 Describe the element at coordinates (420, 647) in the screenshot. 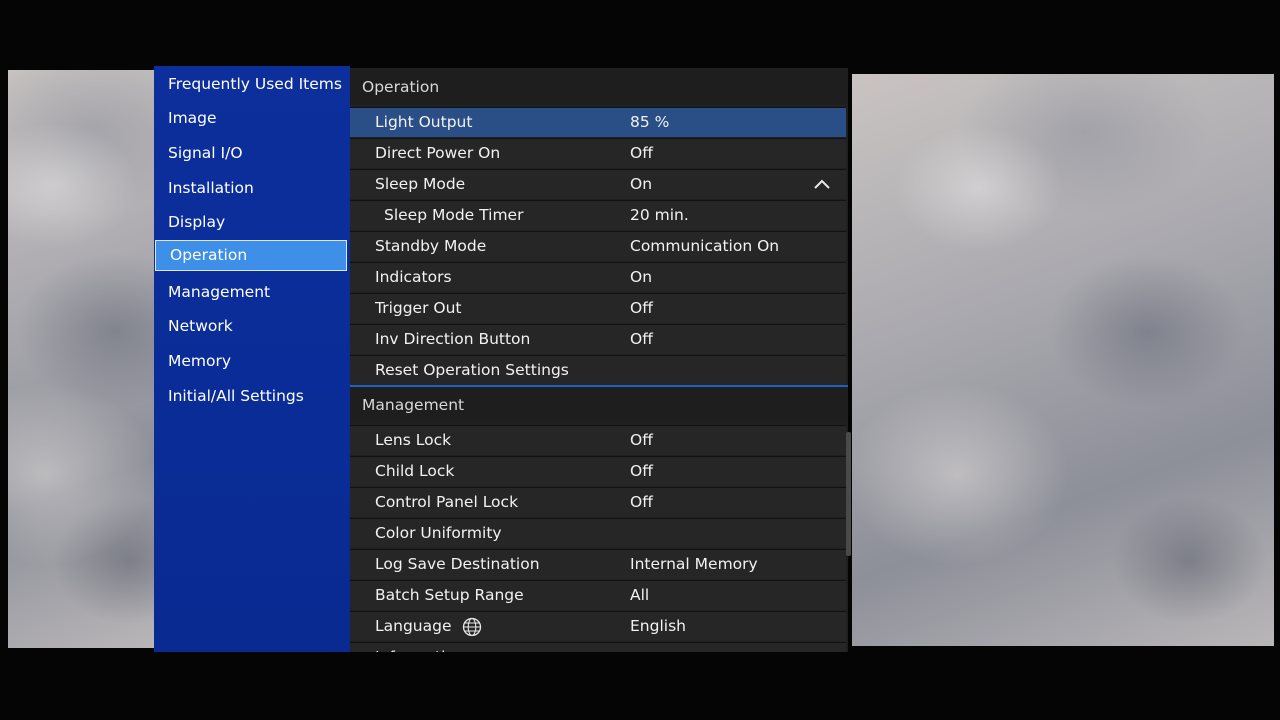

I see `setting-label: Information` at that location.